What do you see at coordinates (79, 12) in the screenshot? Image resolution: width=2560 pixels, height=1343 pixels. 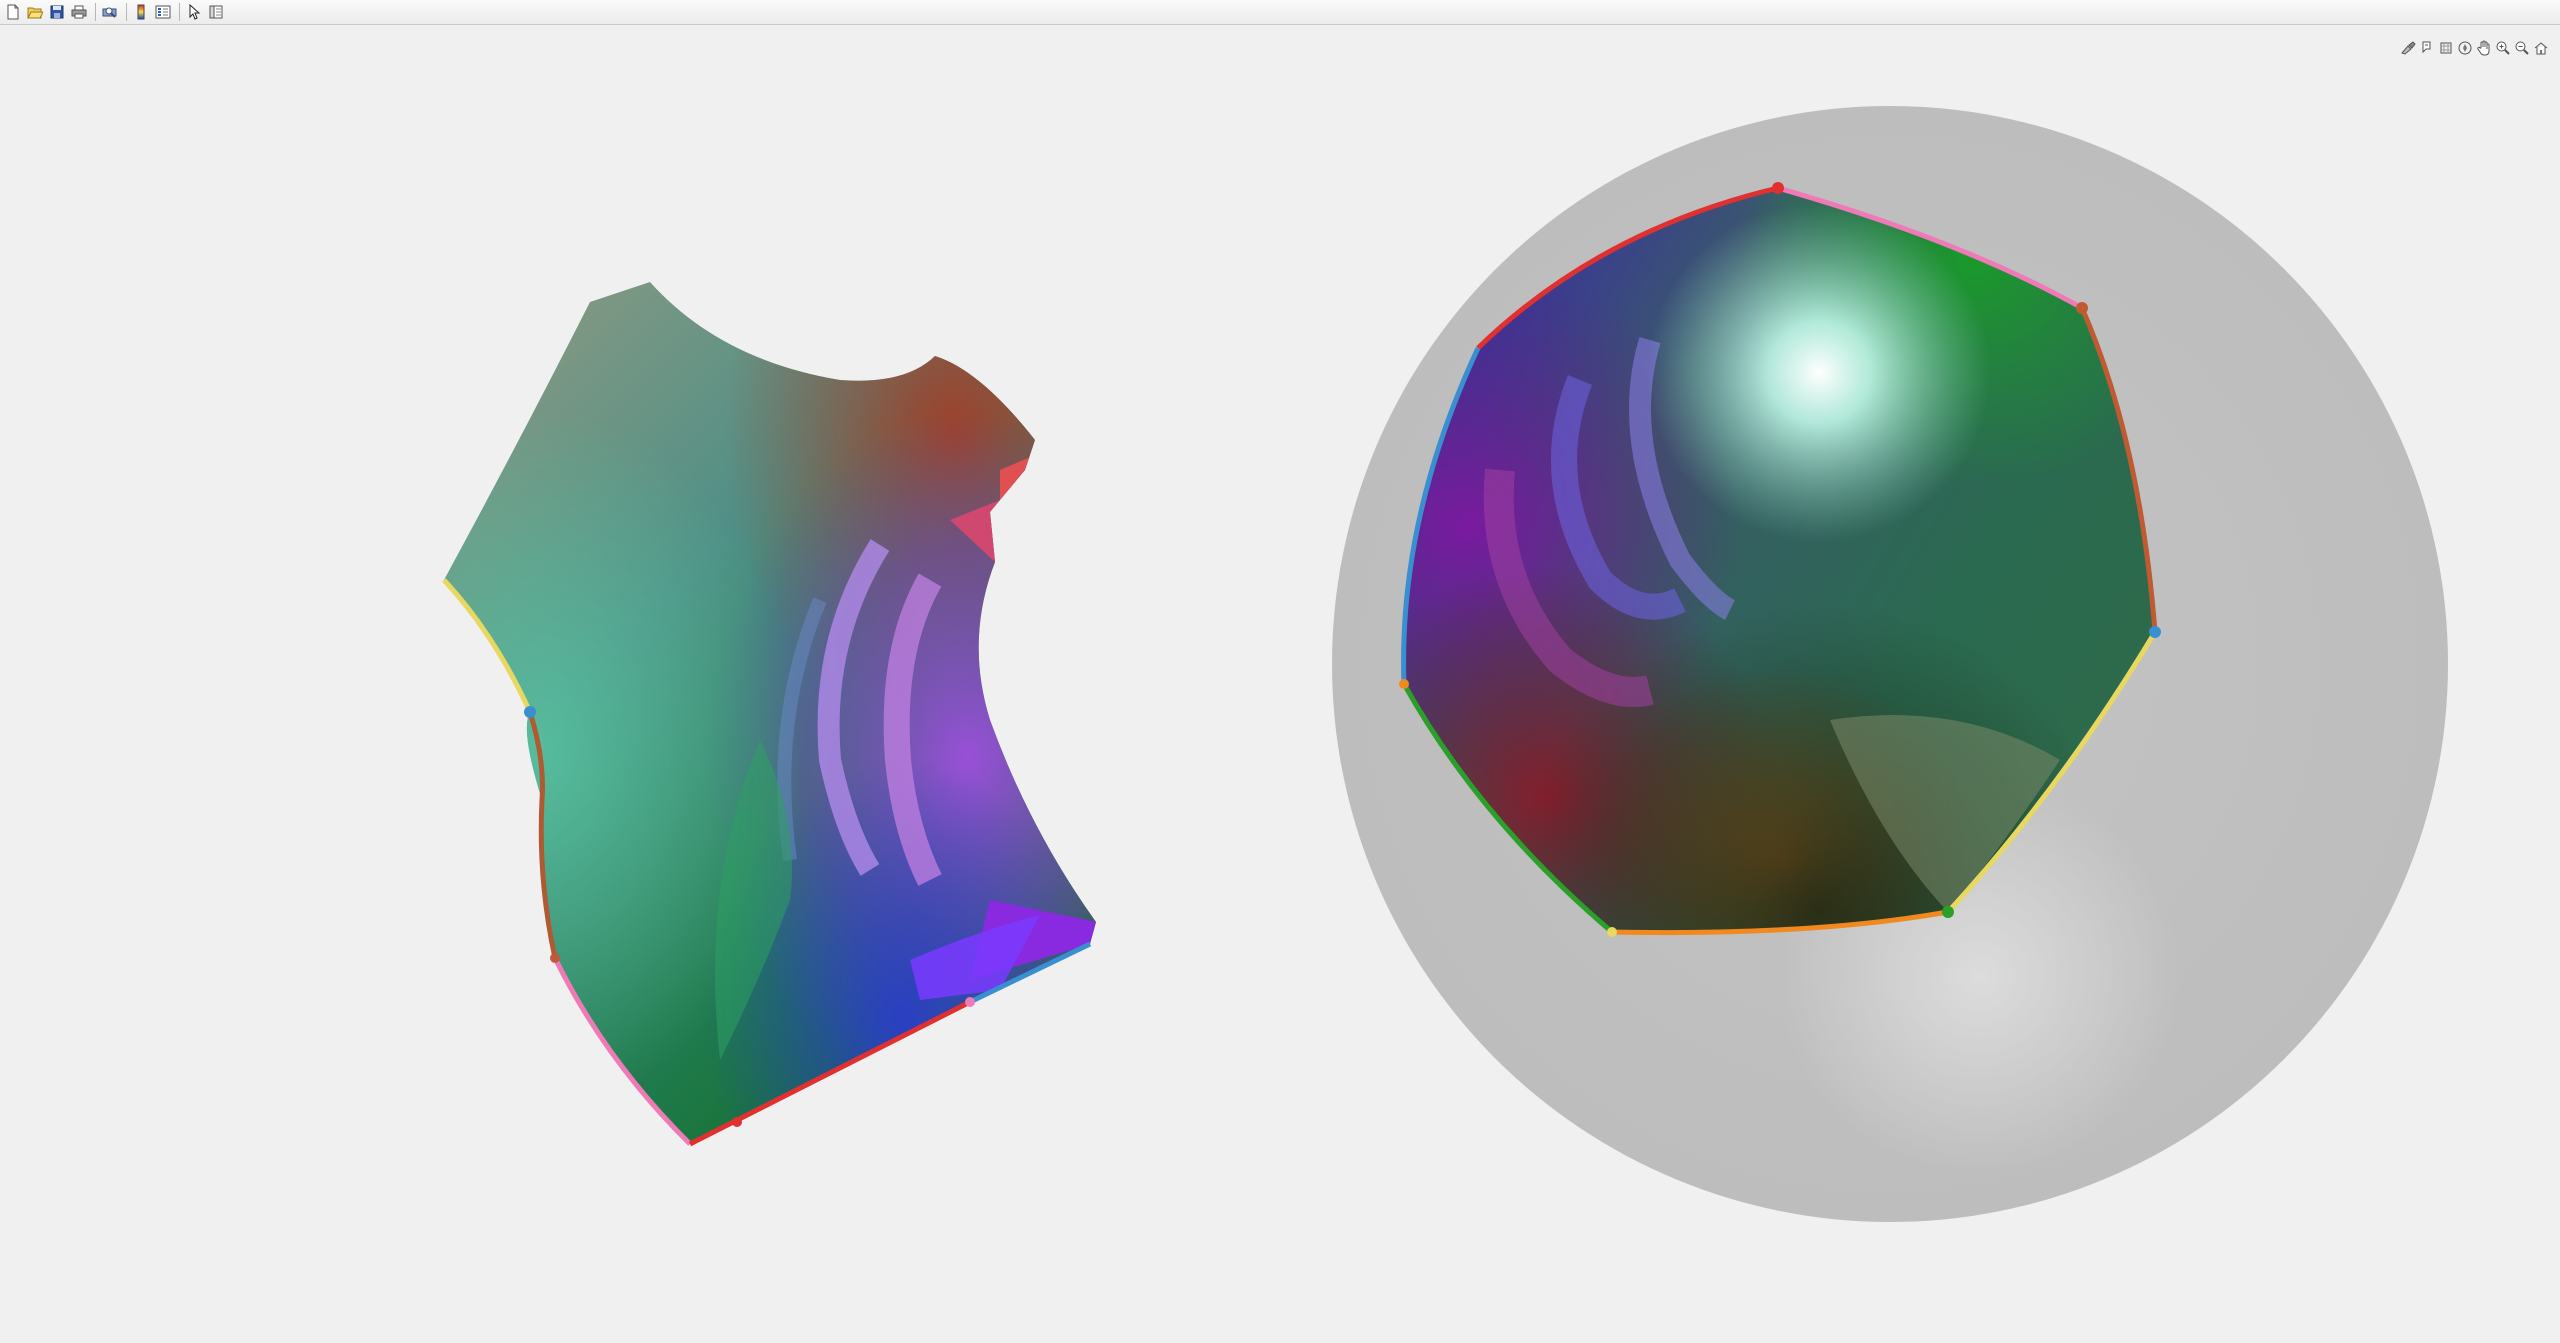 I see `print-icon` at bounding box center [79, 12].